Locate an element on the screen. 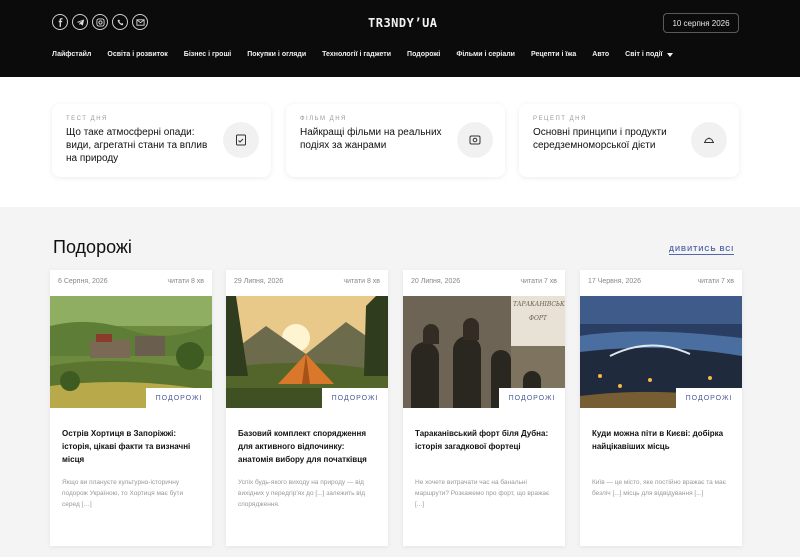  nav-item-world: Світ і події is located at coordinates (649, 54).